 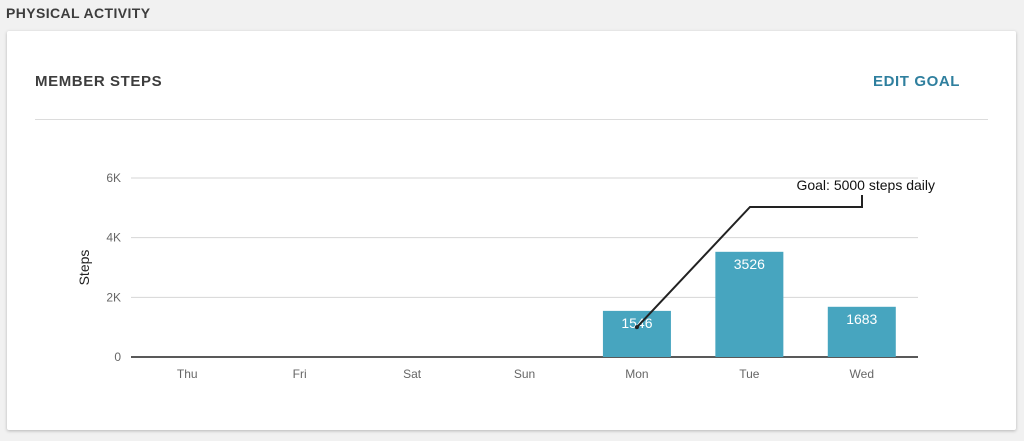 What do you see at coordinates (300, 374) in the screenshot?
I see `x-tick-label: Fri` at bounding box center [300, 374].